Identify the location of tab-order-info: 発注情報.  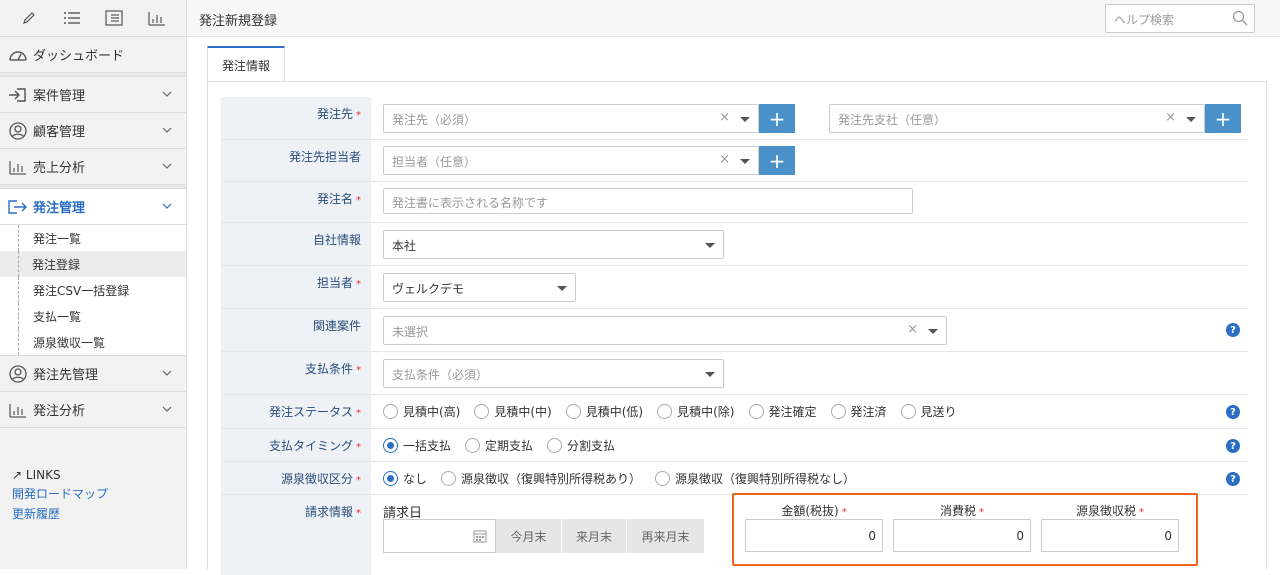
(246, 64).